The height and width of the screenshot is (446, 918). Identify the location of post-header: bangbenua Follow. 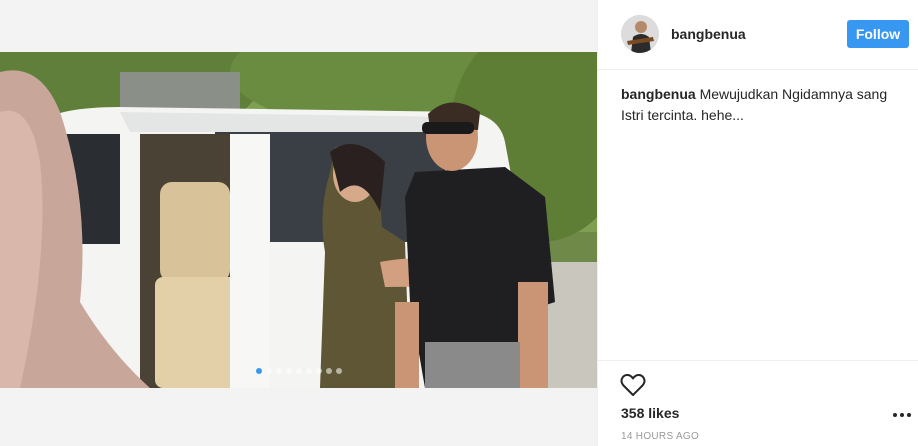
(758, 35).